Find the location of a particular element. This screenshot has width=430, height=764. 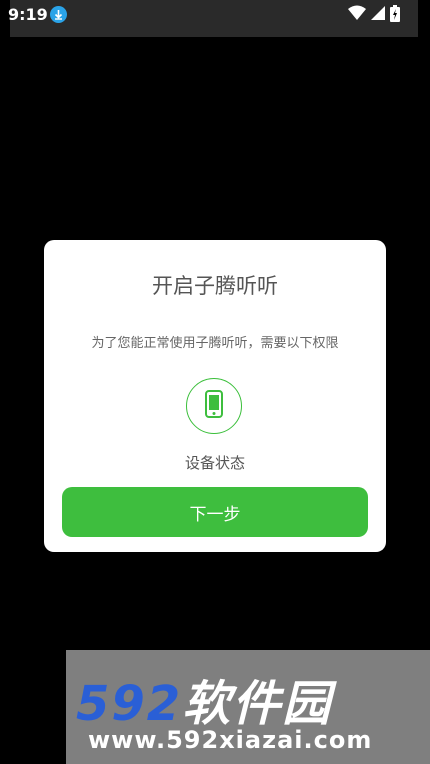

device-status-permission is located at coordinates (214, 406).